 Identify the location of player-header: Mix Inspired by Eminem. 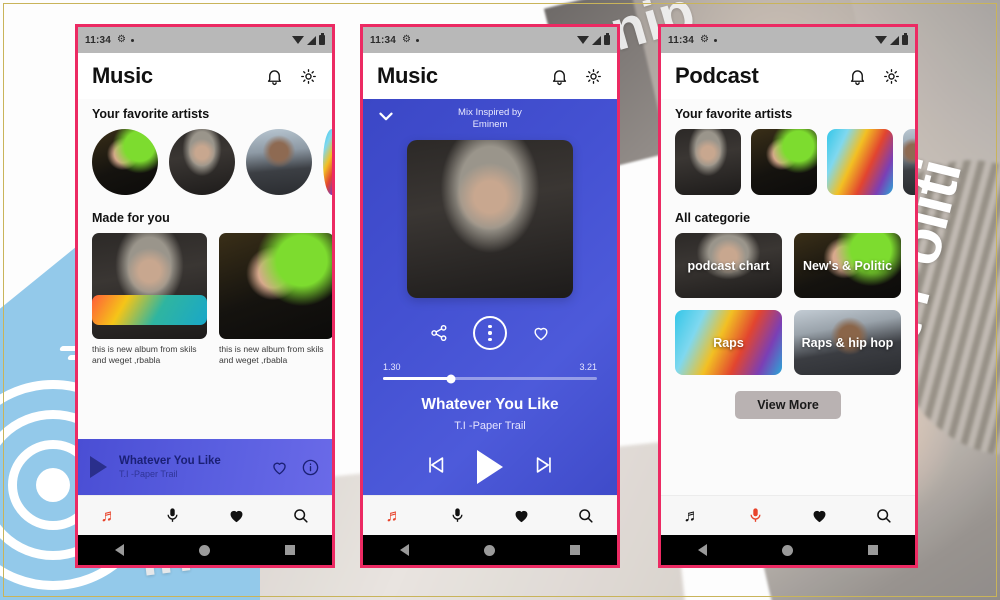
(490, 115).